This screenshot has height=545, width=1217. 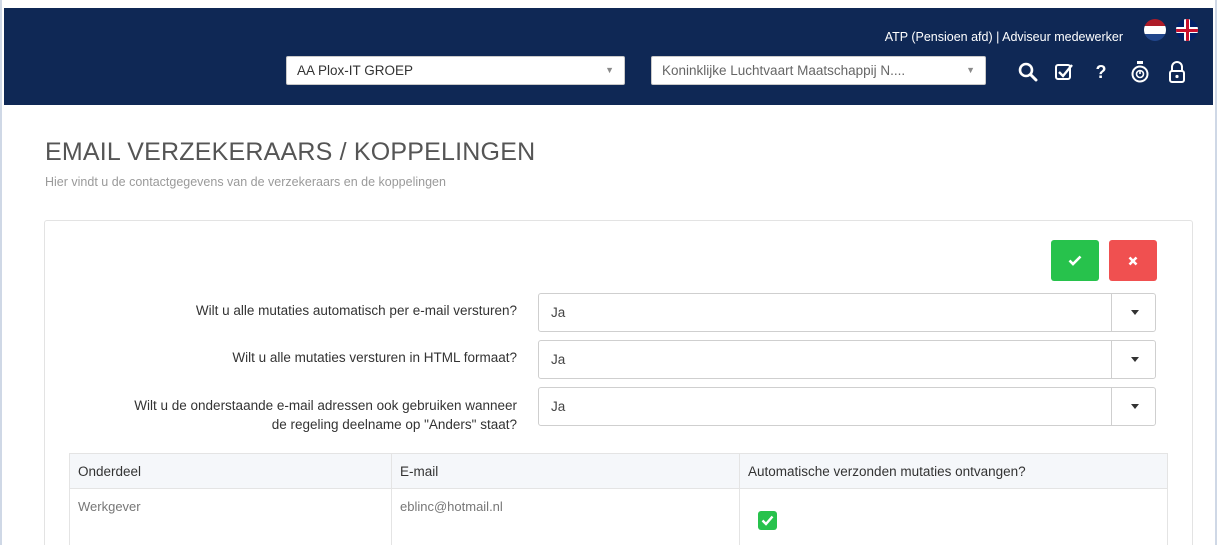 I want to click on close-icon, so click(x=1133, y=260).